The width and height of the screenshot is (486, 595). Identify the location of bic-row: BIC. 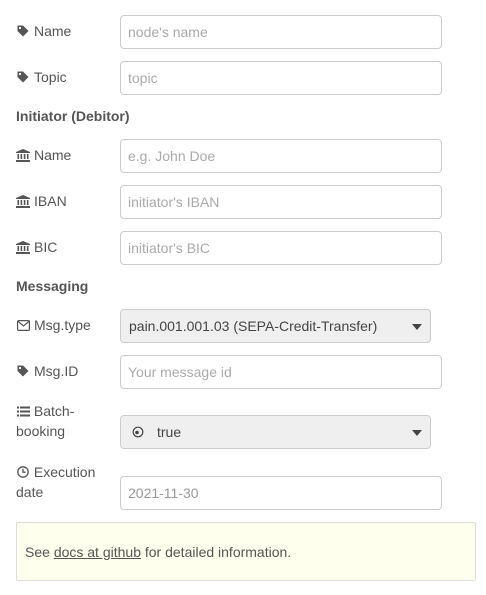
(231, 248).